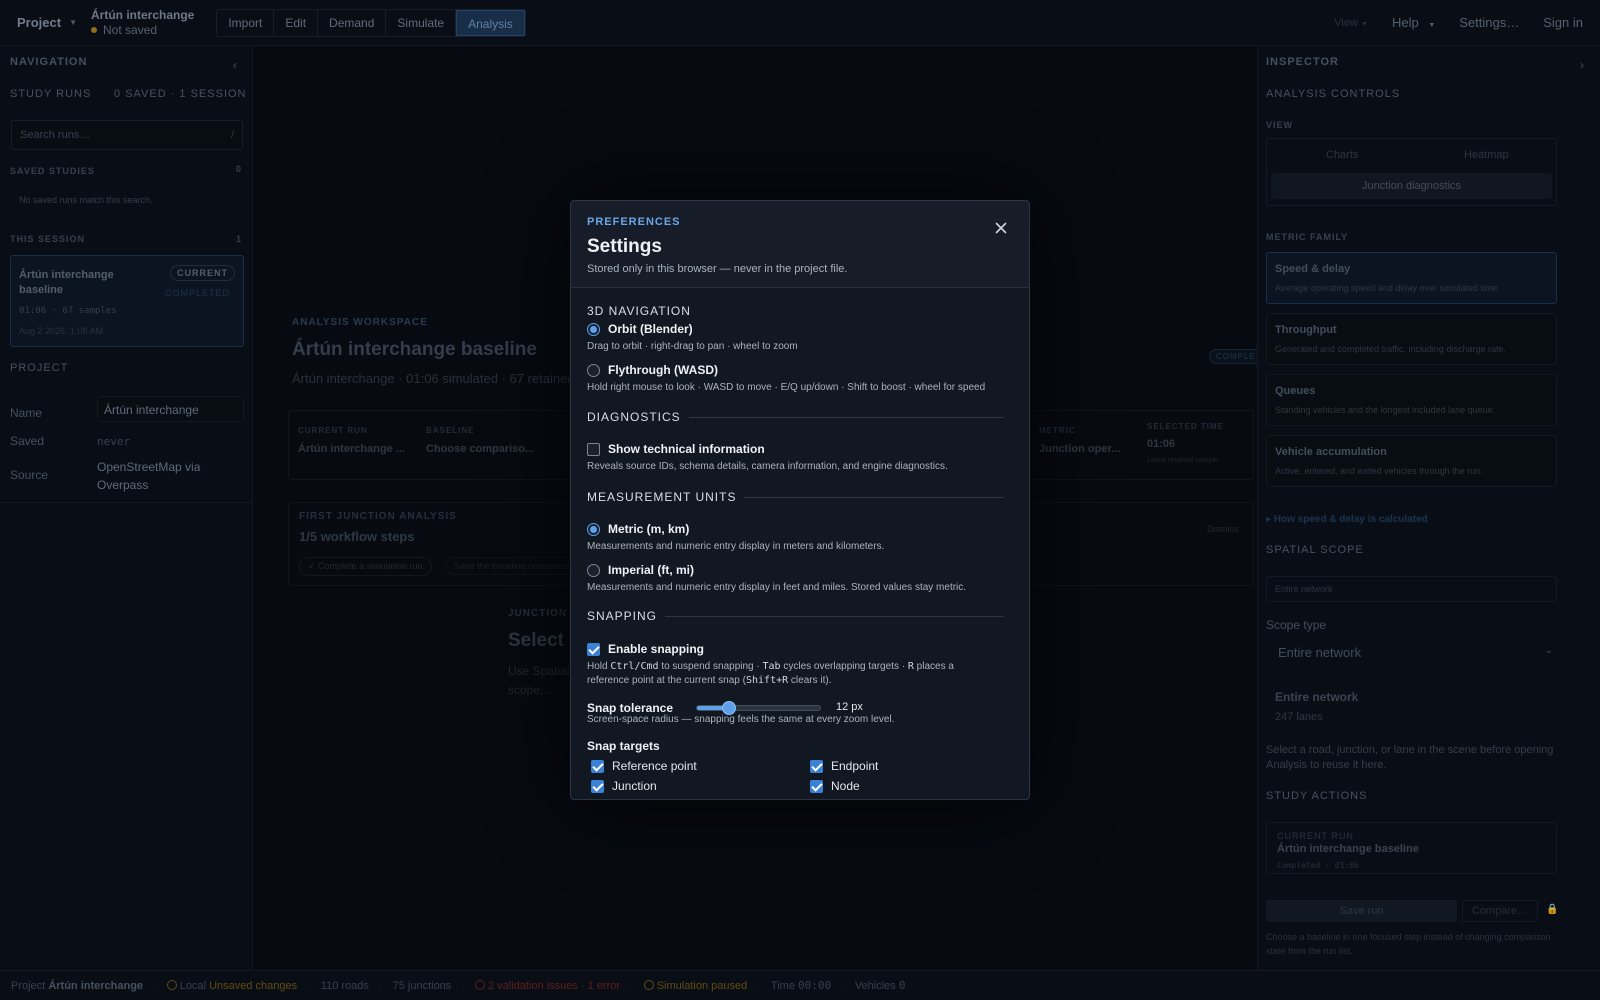  What do you see at coordinates (854, 766) in the screenshot?
I see `target-endpoint-label: Endpoint` at bounding box center [854, 766].